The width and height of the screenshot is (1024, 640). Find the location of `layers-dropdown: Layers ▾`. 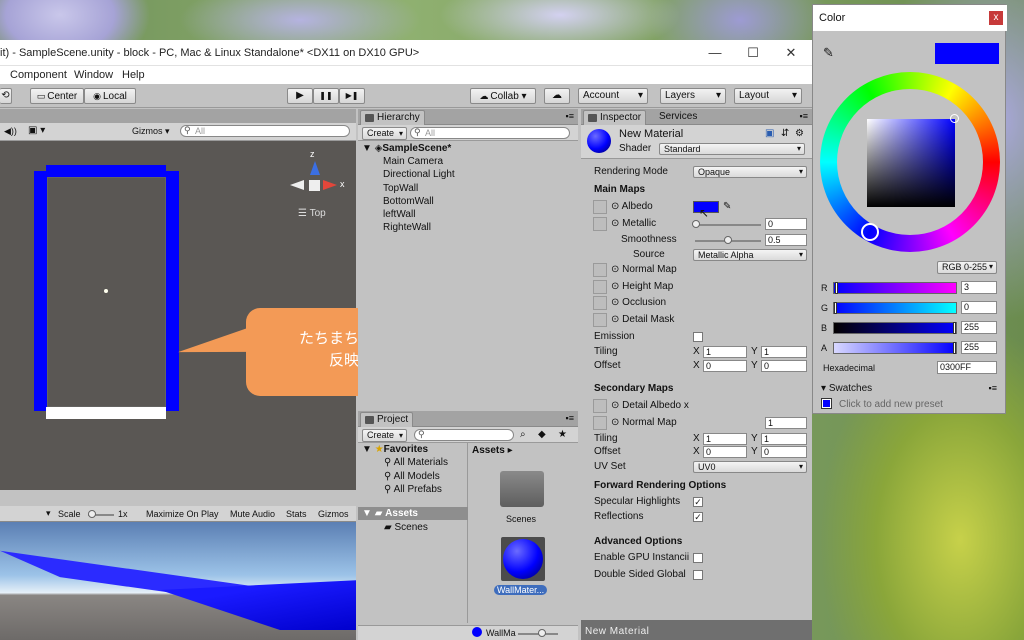

layers-dropdown: Layers ▾ is located at coordinates (693, 96).